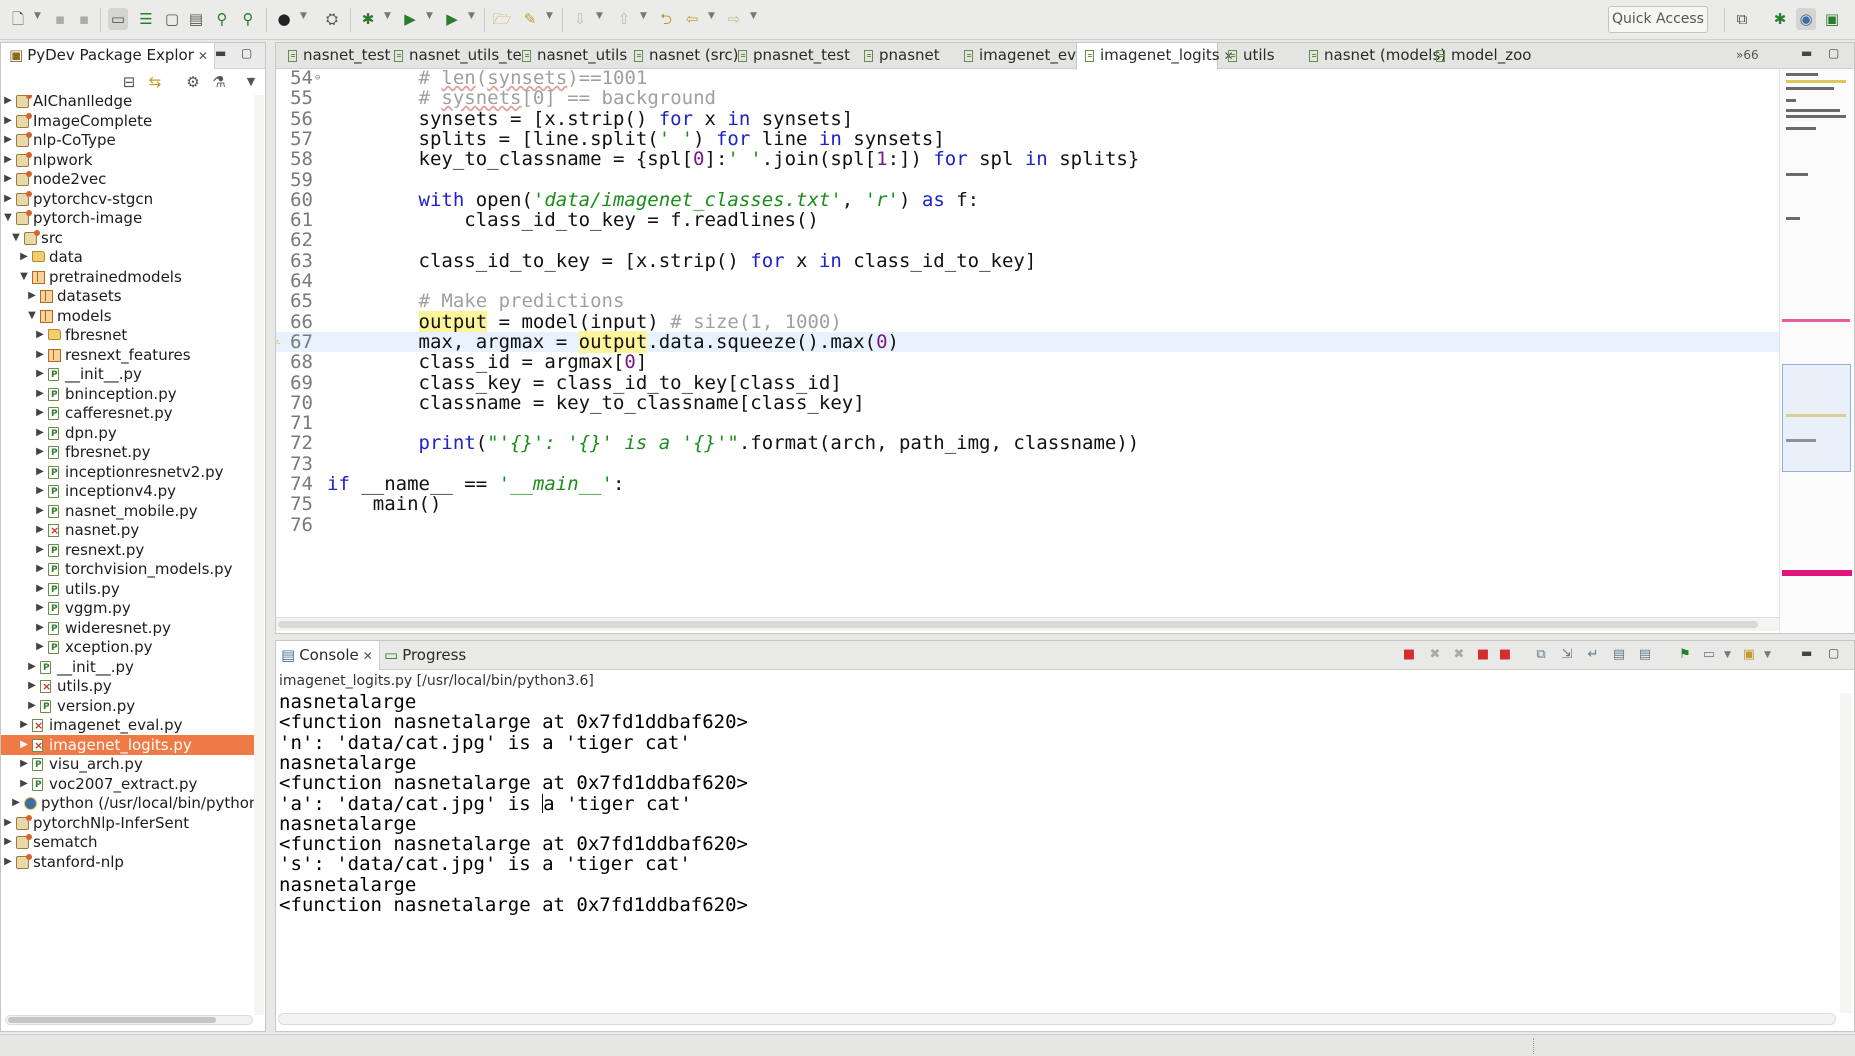  I want to click on code-line: 54 ⊖ # len(synsets)==1001, so click(1027, 78).